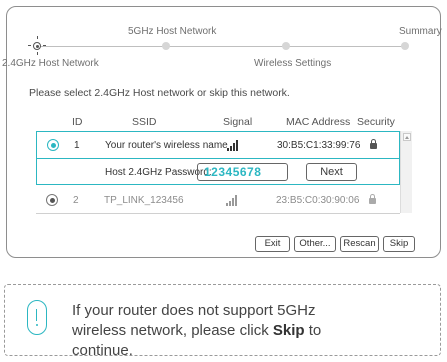 Image resolution: width=447 pixels, height=362 pixels. Describe the element at coordinates (238, 122) in the screenshot. I see `column-header-signal: Signal` at that location.